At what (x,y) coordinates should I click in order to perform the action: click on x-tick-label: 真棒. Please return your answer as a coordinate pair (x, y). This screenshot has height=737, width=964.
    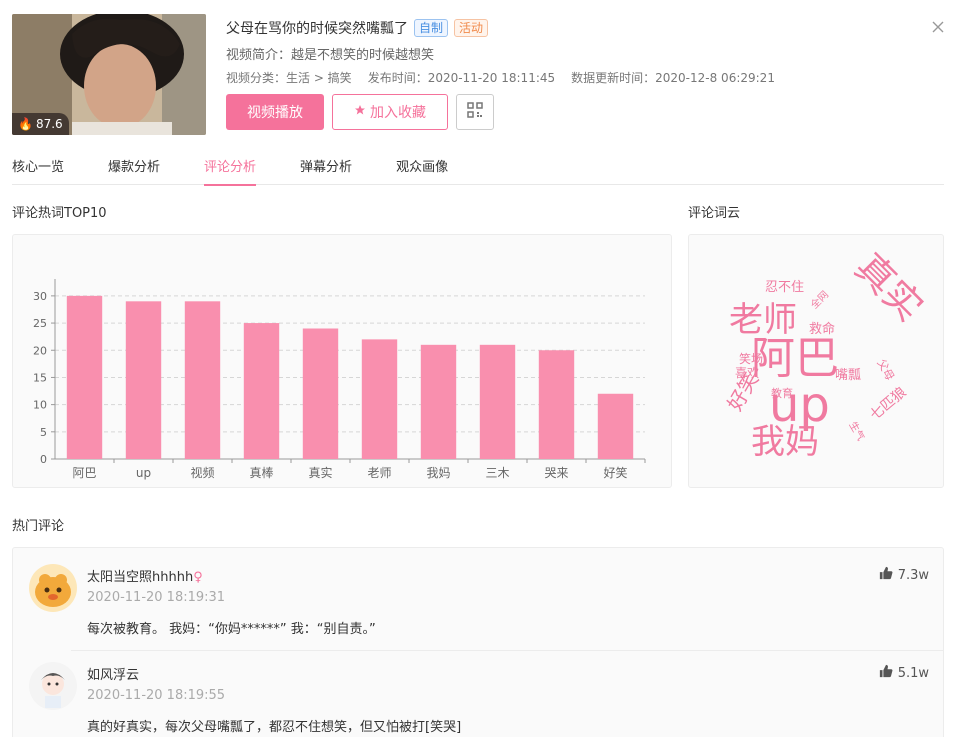
    Looking at the image, I should click on (261, 473).